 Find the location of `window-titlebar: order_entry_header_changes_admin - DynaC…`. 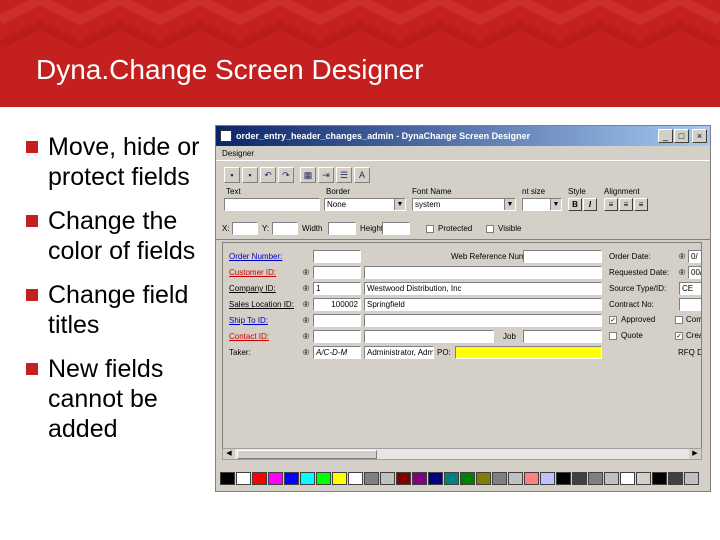

window-titlebar: order_entry_header_changes_admin - DynaC… is located at coordinates (463, 136).